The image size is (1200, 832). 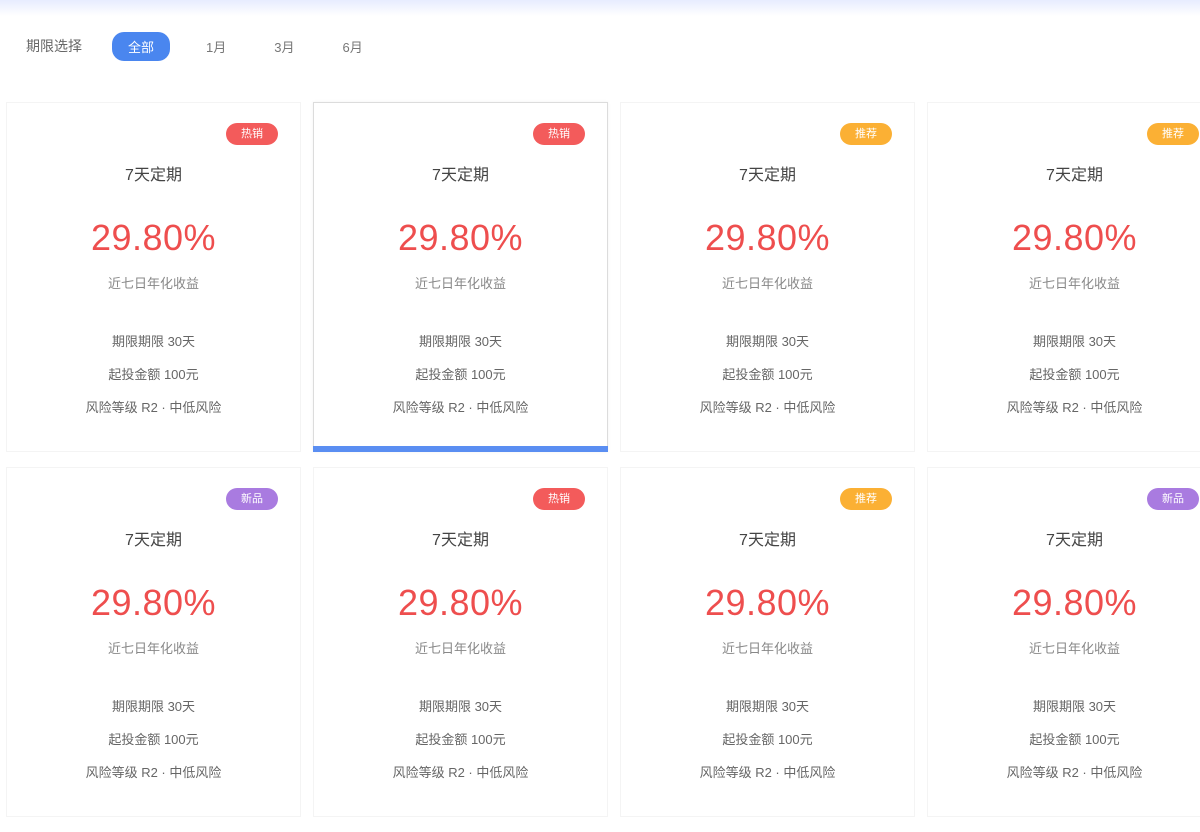 I want to click on filter-tab-1m: 1月, so click(x=216, y=46).